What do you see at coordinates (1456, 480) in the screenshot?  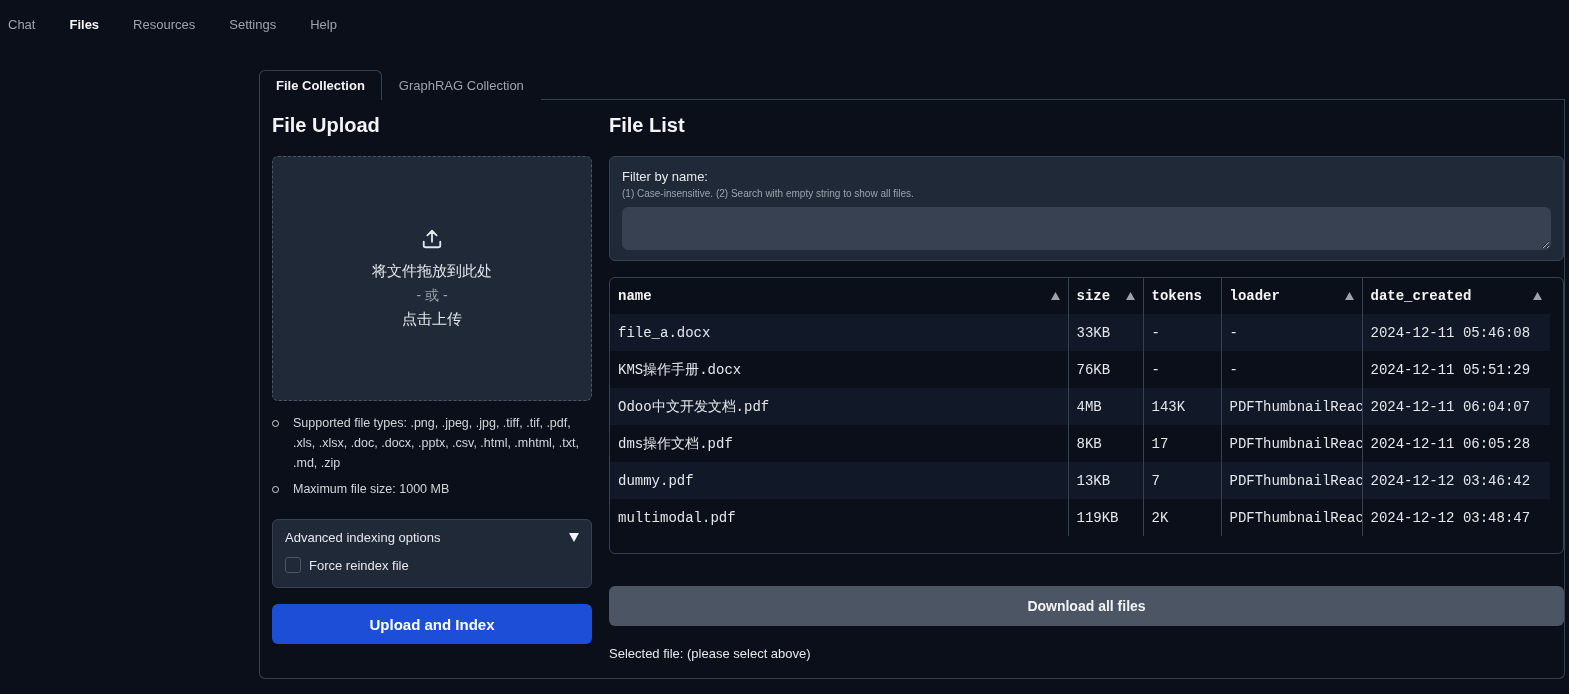 I see `table-cell: 2024-12-12 03:46:42` at bounding box center [1456, 480].